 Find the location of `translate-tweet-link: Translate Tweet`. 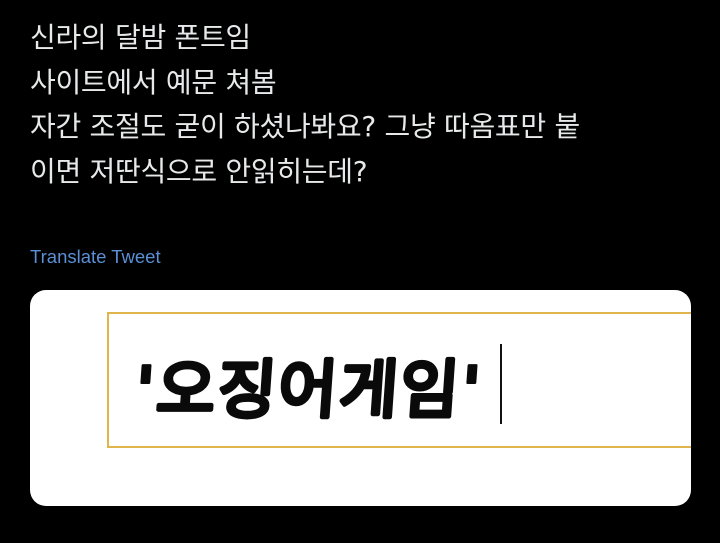

translate-tweet-link: Translate Tweet is located at coordinates (95, 257).